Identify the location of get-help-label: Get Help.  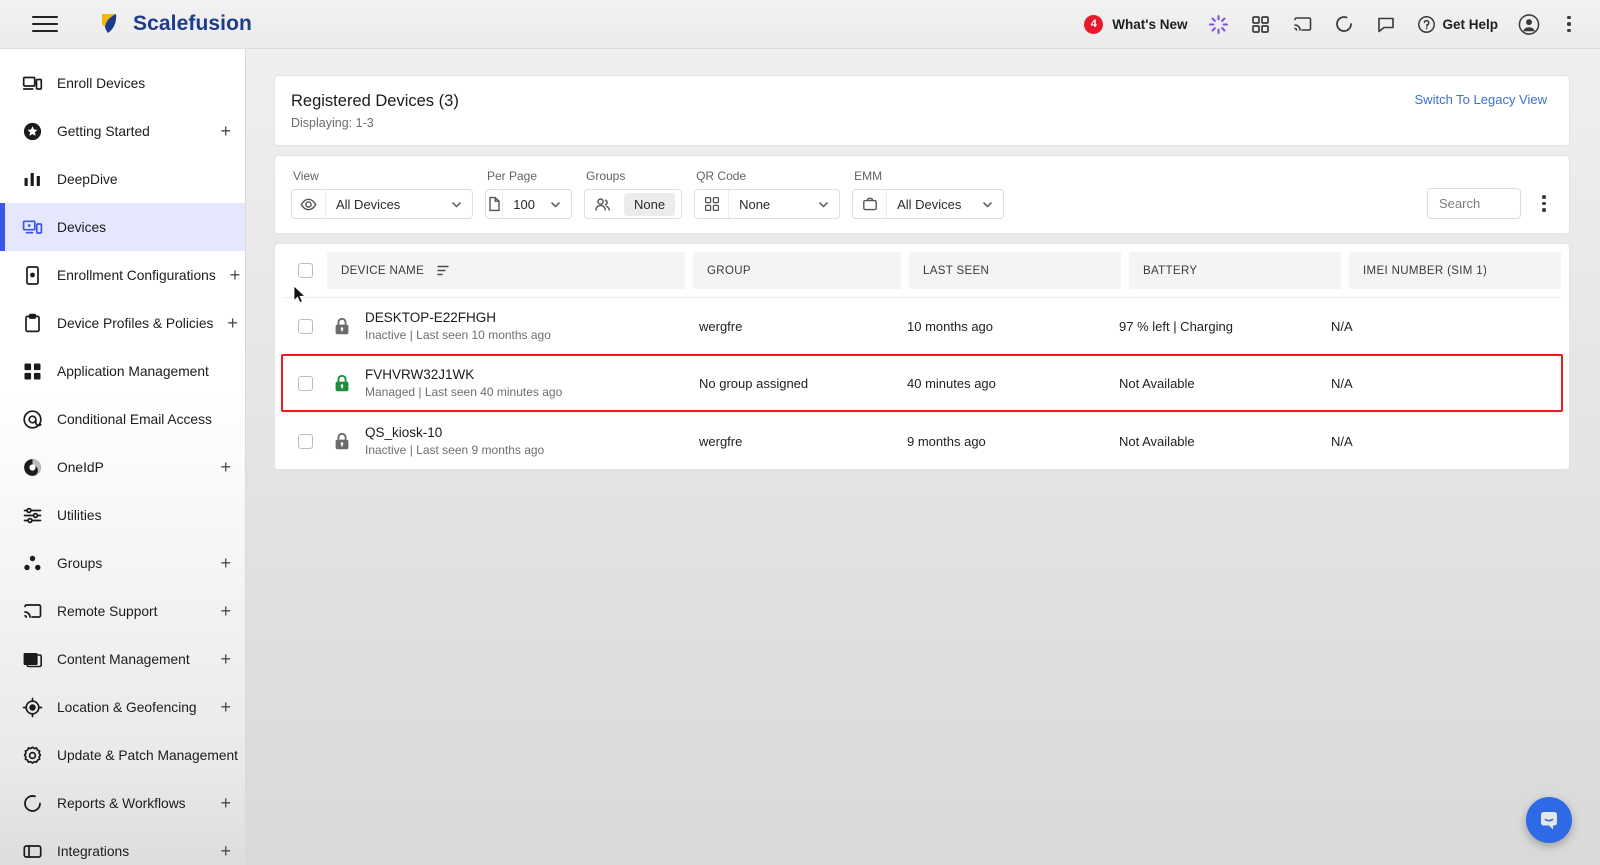
(1470, 24).